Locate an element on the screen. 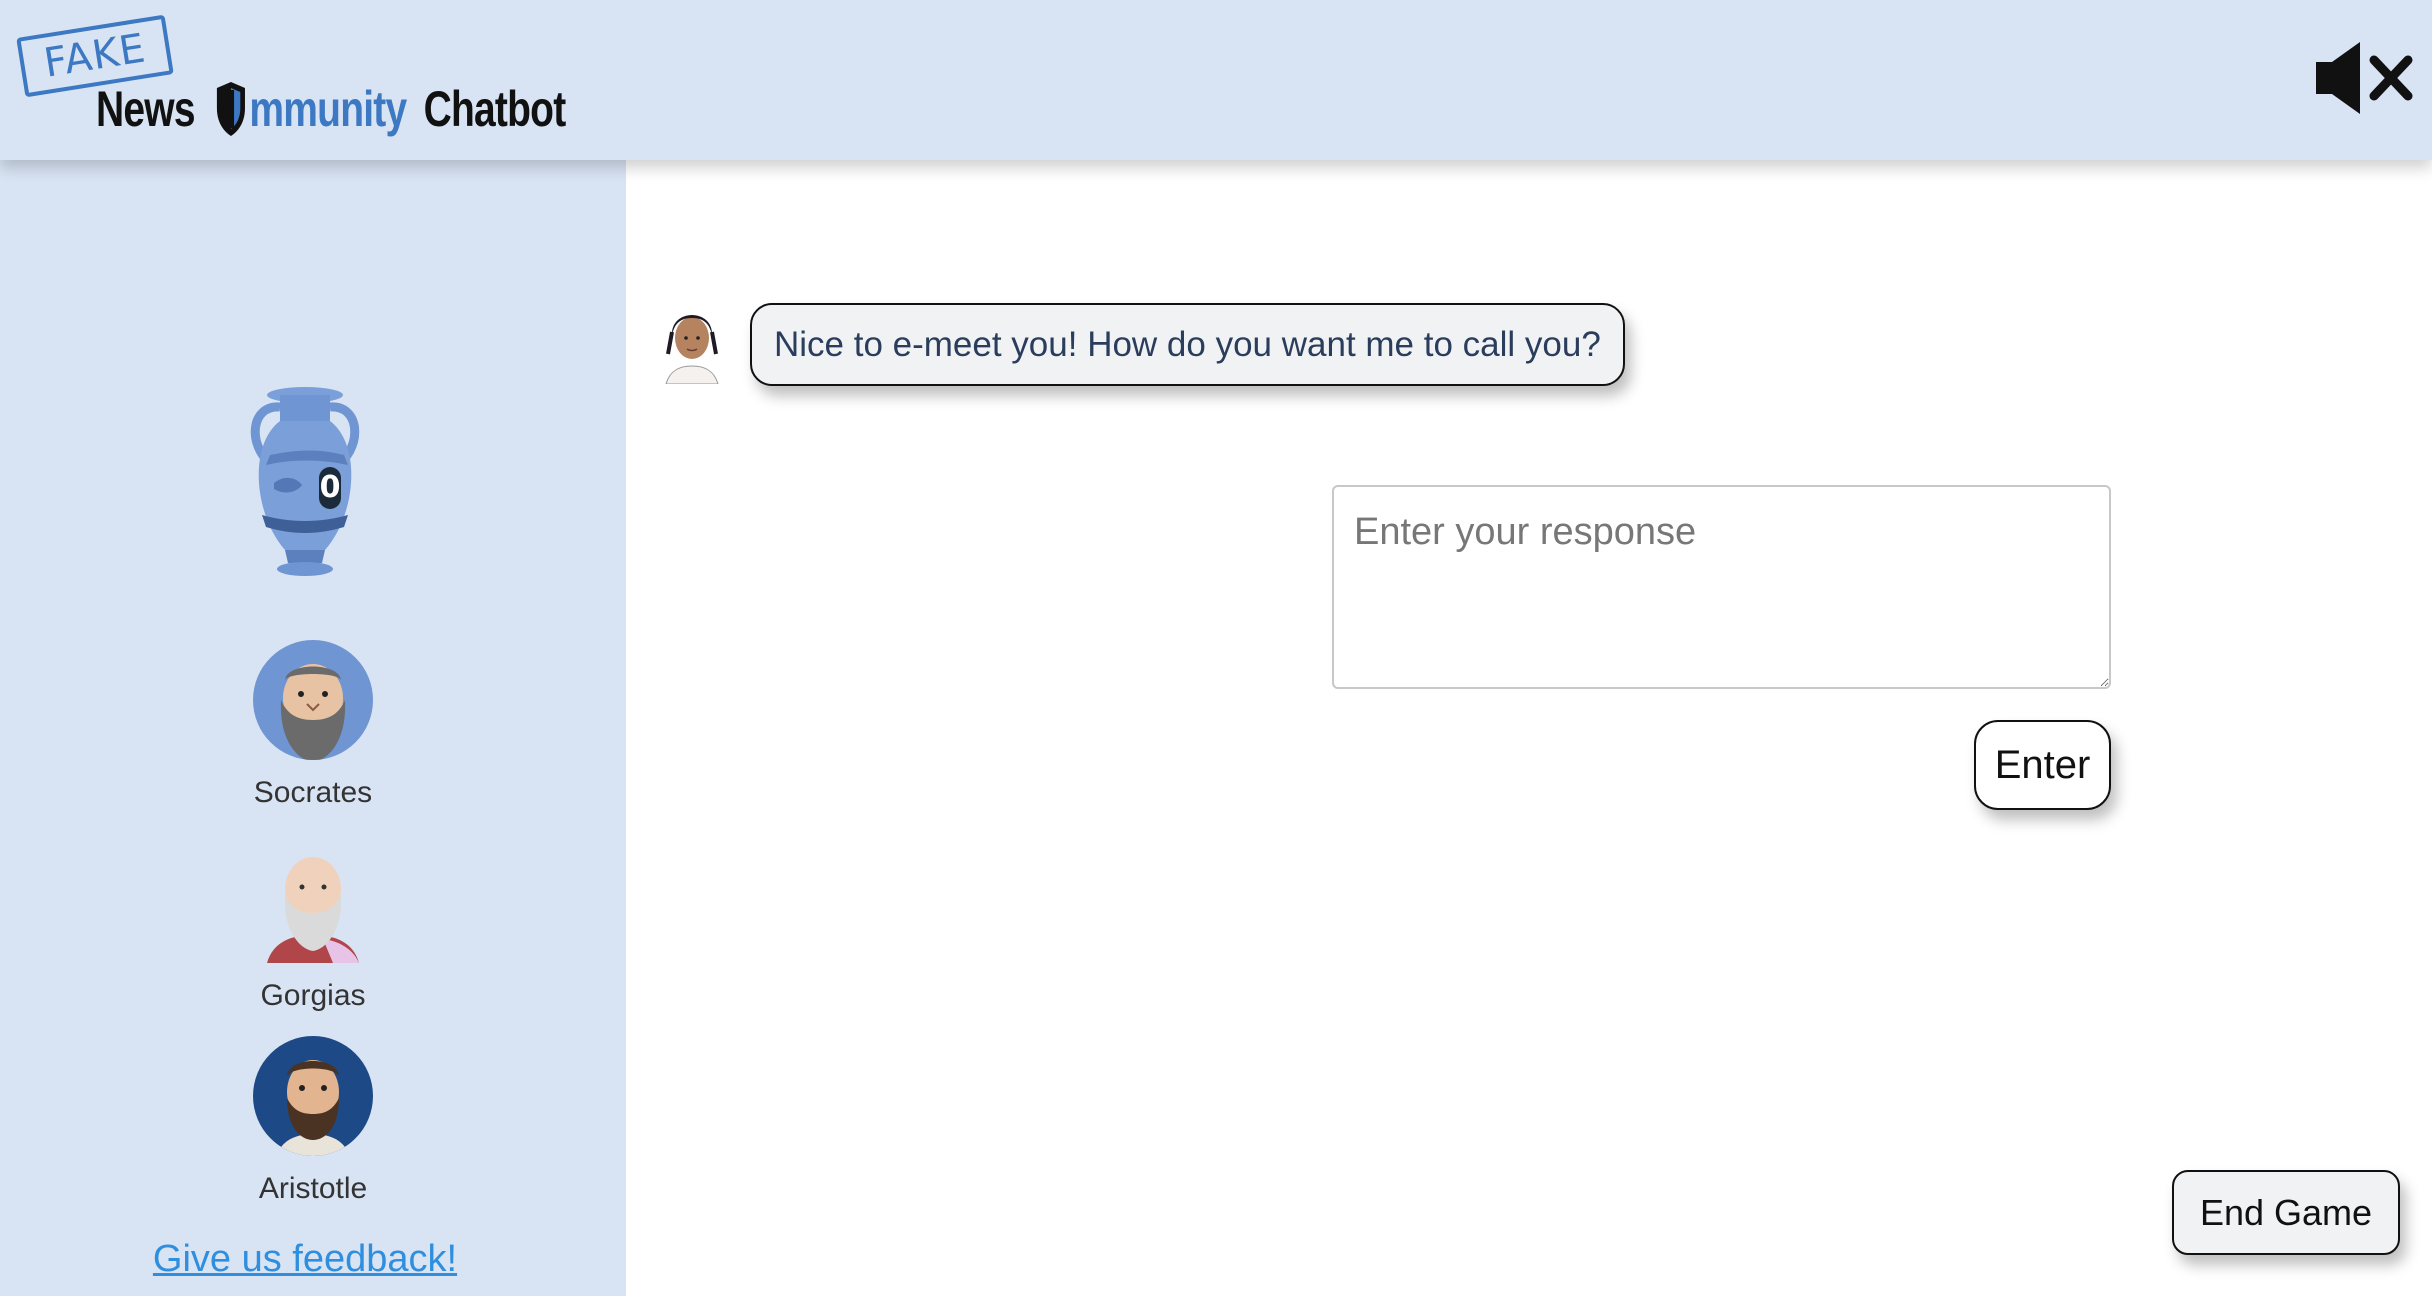  chatbot-avatar is located at coordinates (692, 343).